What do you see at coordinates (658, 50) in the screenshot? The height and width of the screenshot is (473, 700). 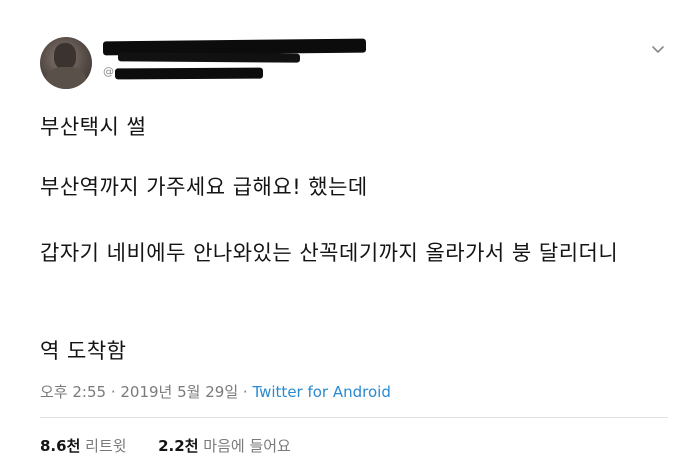 I see `chevron-down-icon` at bounding box center [658, 50].